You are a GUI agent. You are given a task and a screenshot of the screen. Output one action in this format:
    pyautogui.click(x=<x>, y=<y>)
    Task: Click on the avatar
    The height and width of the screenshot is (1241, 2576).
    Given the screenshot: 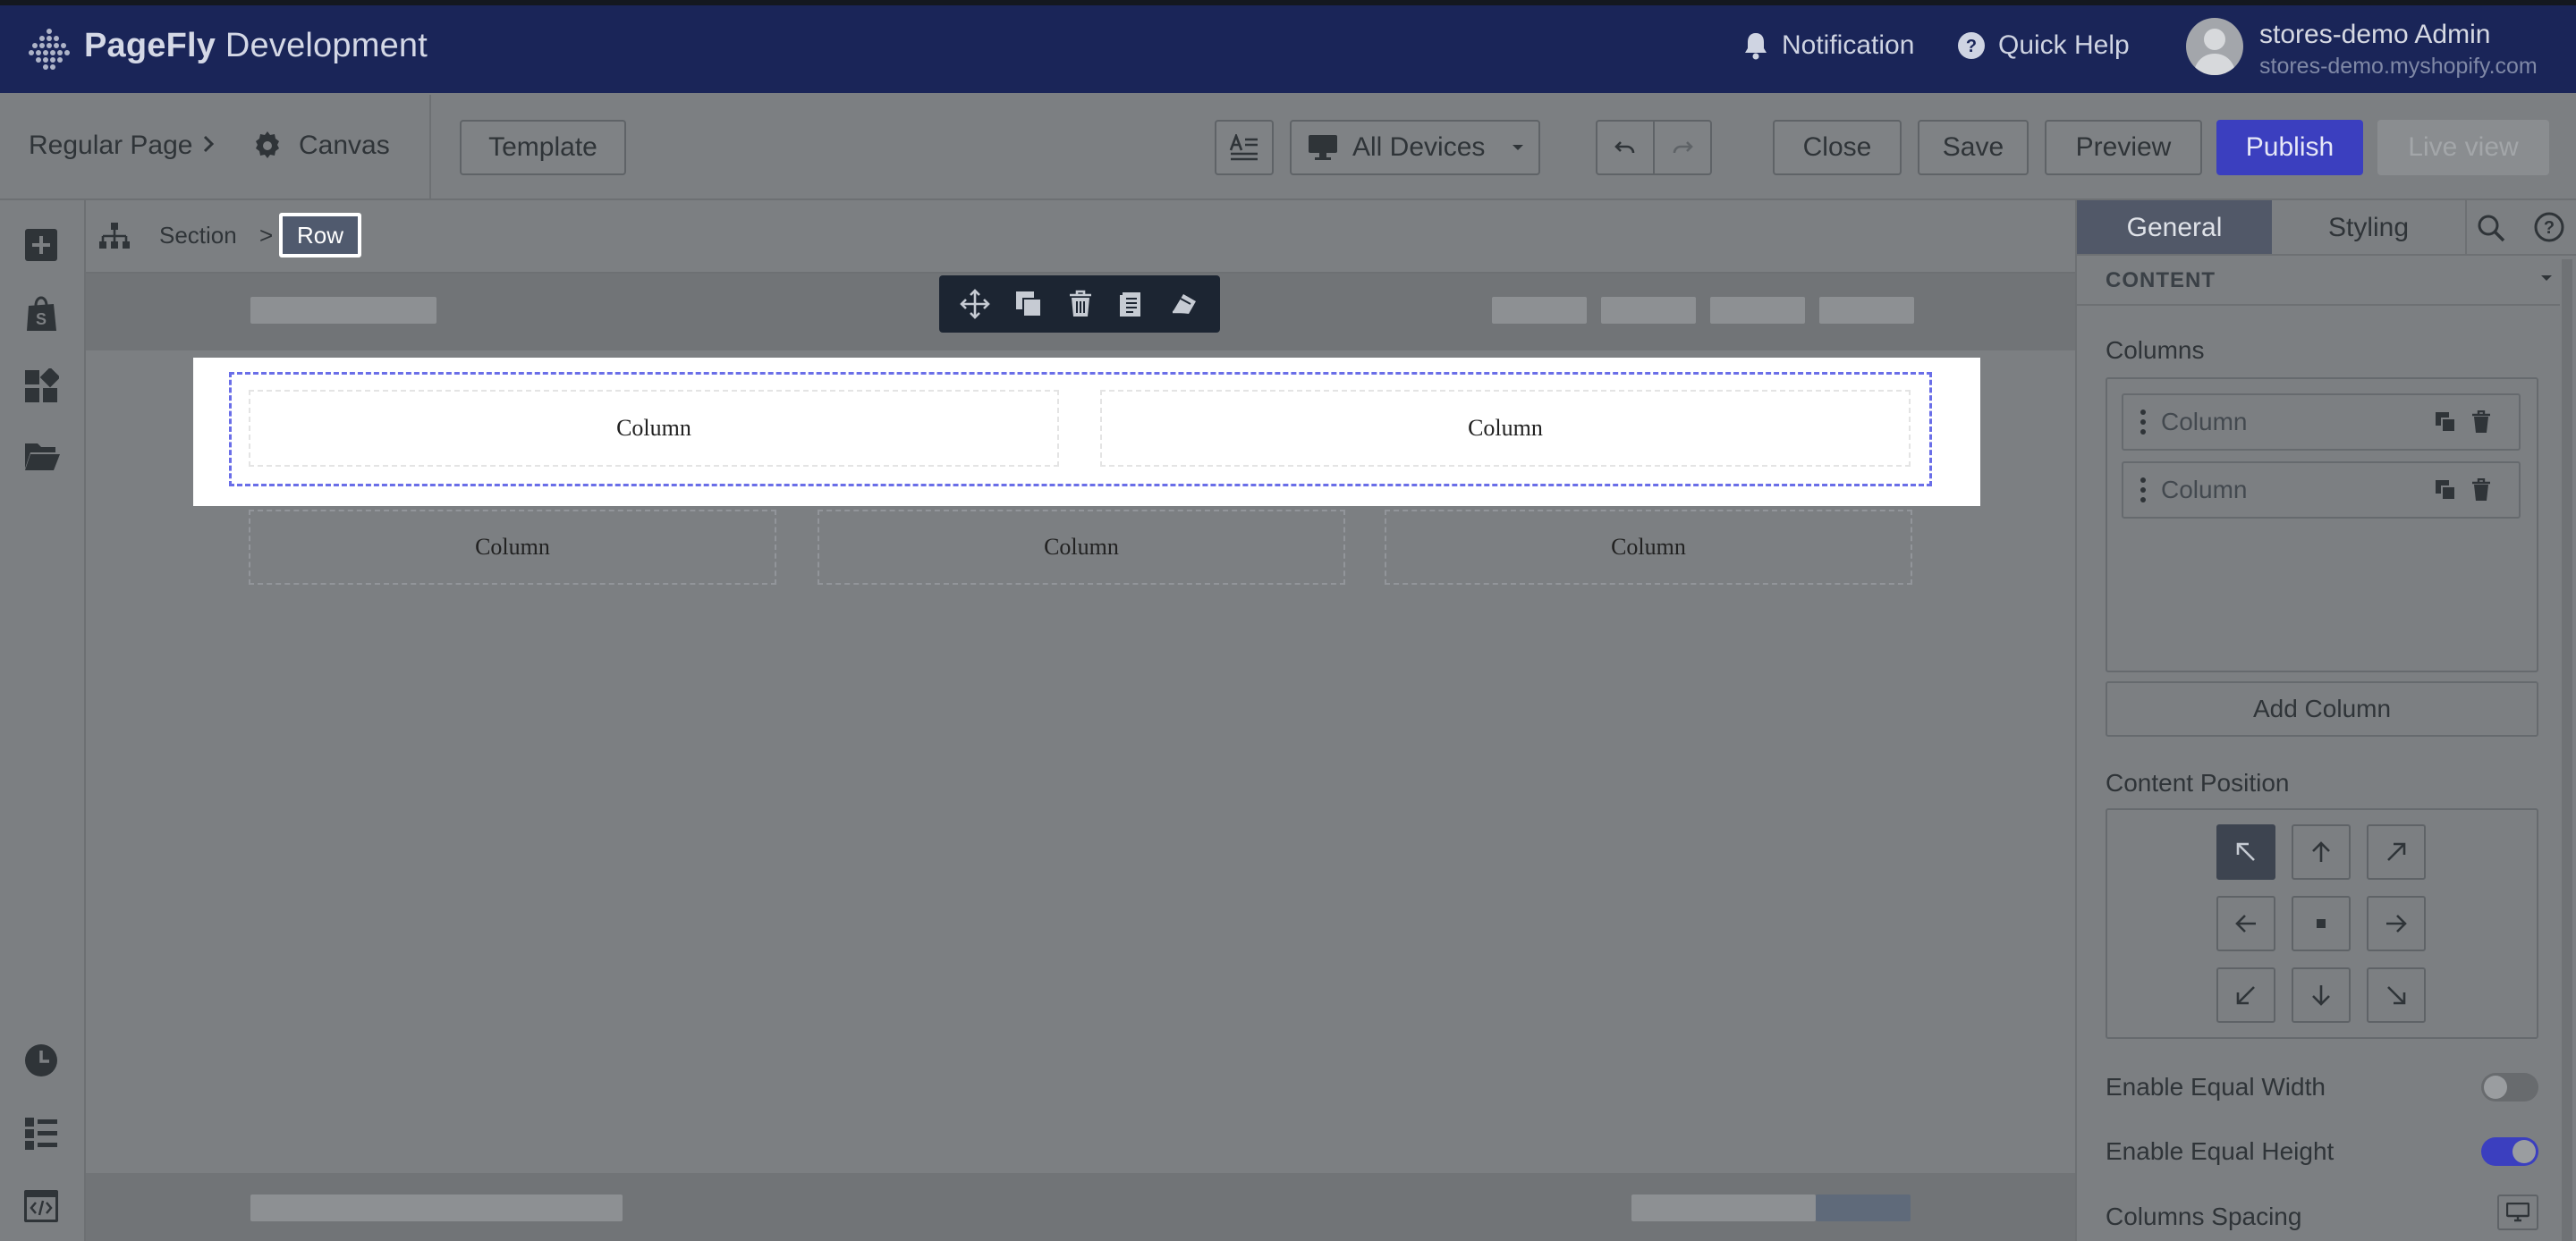 What is the action you would take?
    pyautogui.click(x=2214, y=46)
    